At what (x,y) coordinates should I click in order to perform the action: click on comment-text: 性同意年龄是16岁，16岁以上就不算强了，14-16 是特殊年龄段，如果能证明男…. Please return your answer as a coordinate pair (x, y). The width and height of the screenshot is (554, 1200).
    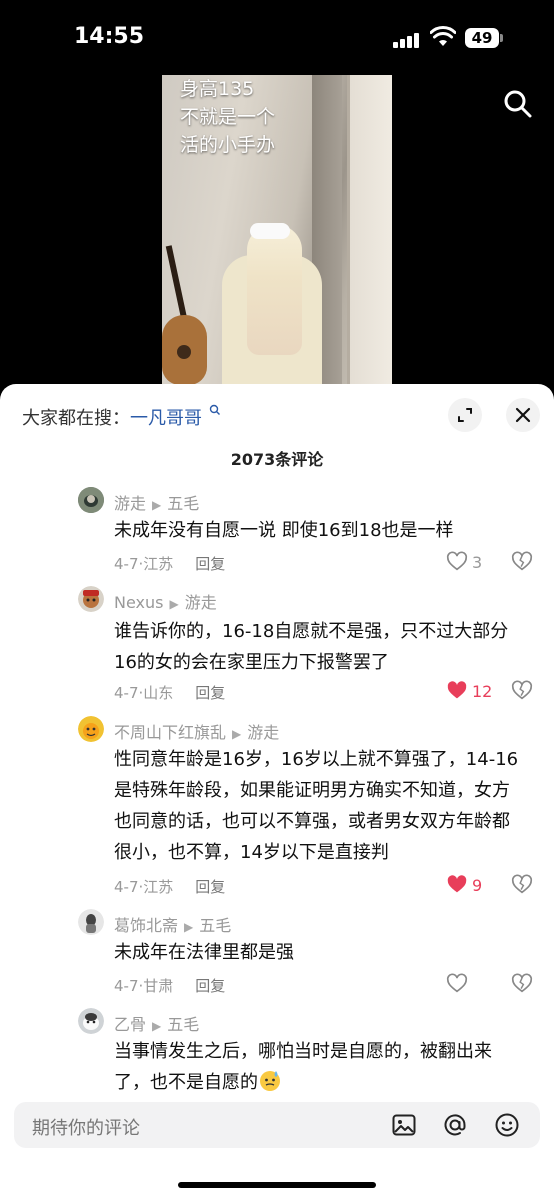
    Looking at the image, I should click on (316, 806).